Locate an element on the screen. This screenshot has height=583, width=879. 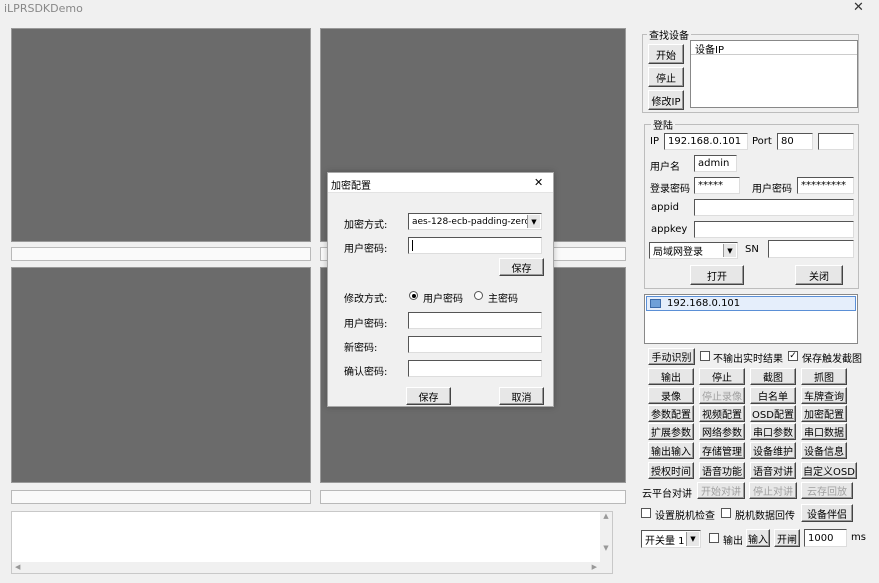
cloud-playback-button: 云存回放 is located at coordinates (827, 490).